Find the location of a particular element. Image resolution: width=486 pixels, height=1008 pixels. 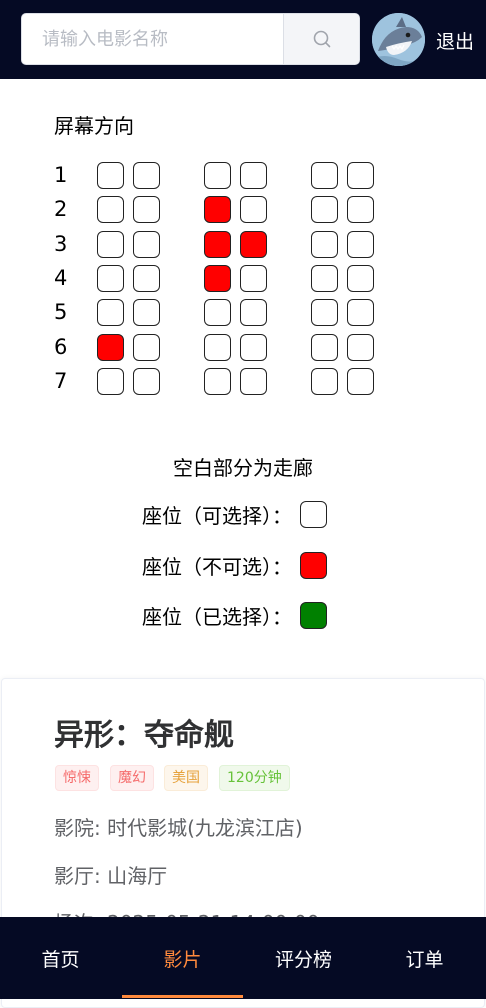

region-tag: 美国 is located at coordinates (186, 778).